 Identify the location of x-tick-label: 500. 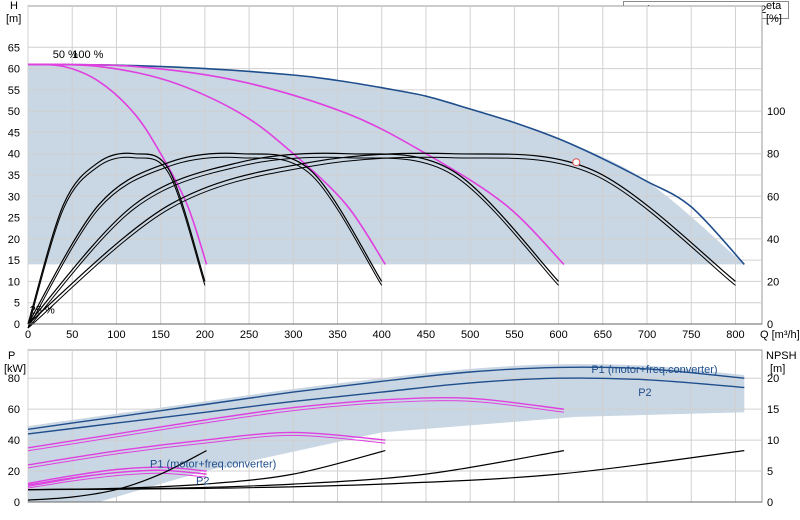
(470, 335).